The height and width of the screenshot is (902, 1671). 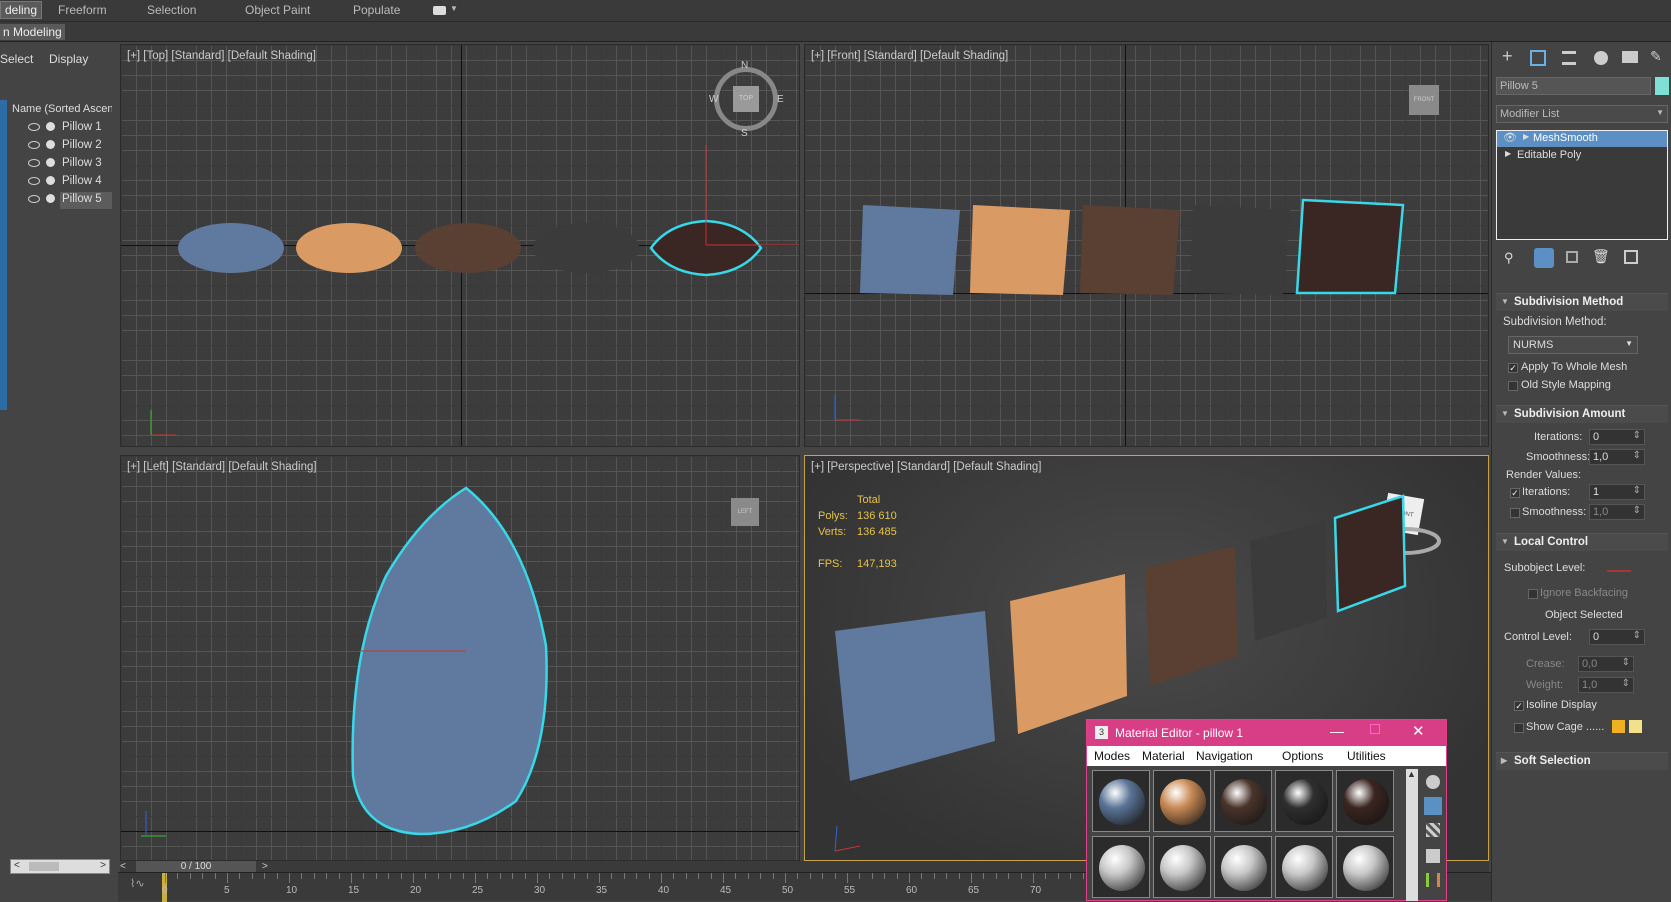 I want to click on ribbon-toggle-icon, so click(x=439, y=10).